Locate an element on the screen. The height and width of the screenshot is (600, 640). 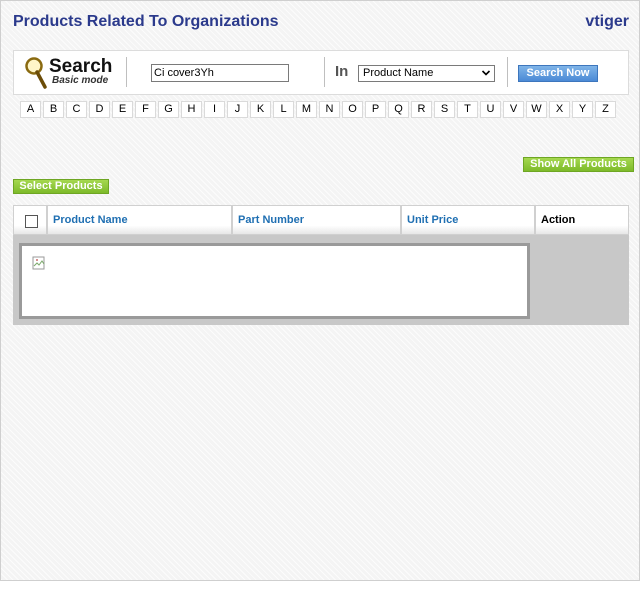
brand-logo: vtiger is located at coordinates (607, 21).